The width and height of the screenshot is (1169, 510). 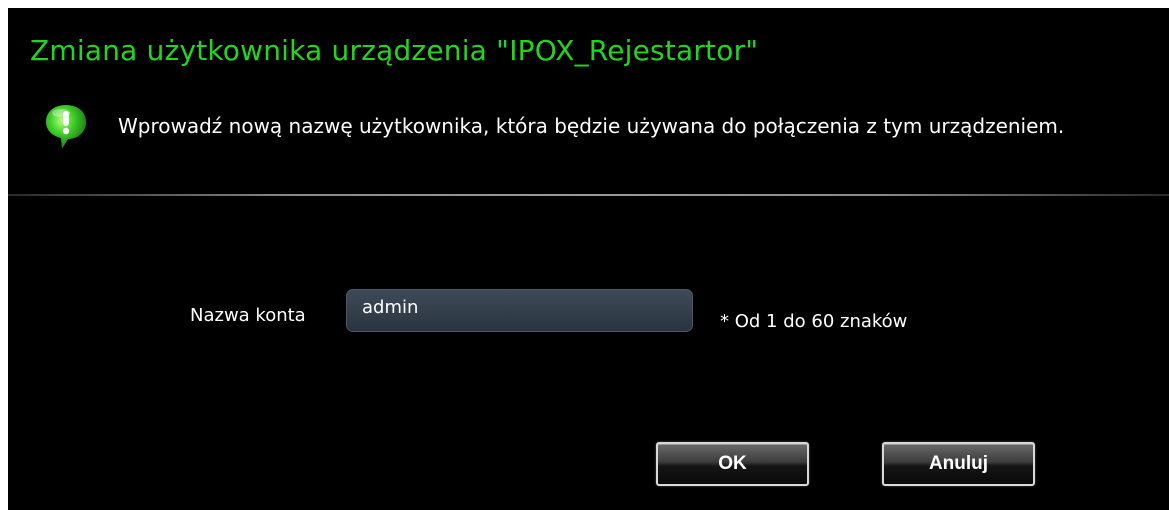 I want to click on ok-button: OK, so click(x=732, y=464).